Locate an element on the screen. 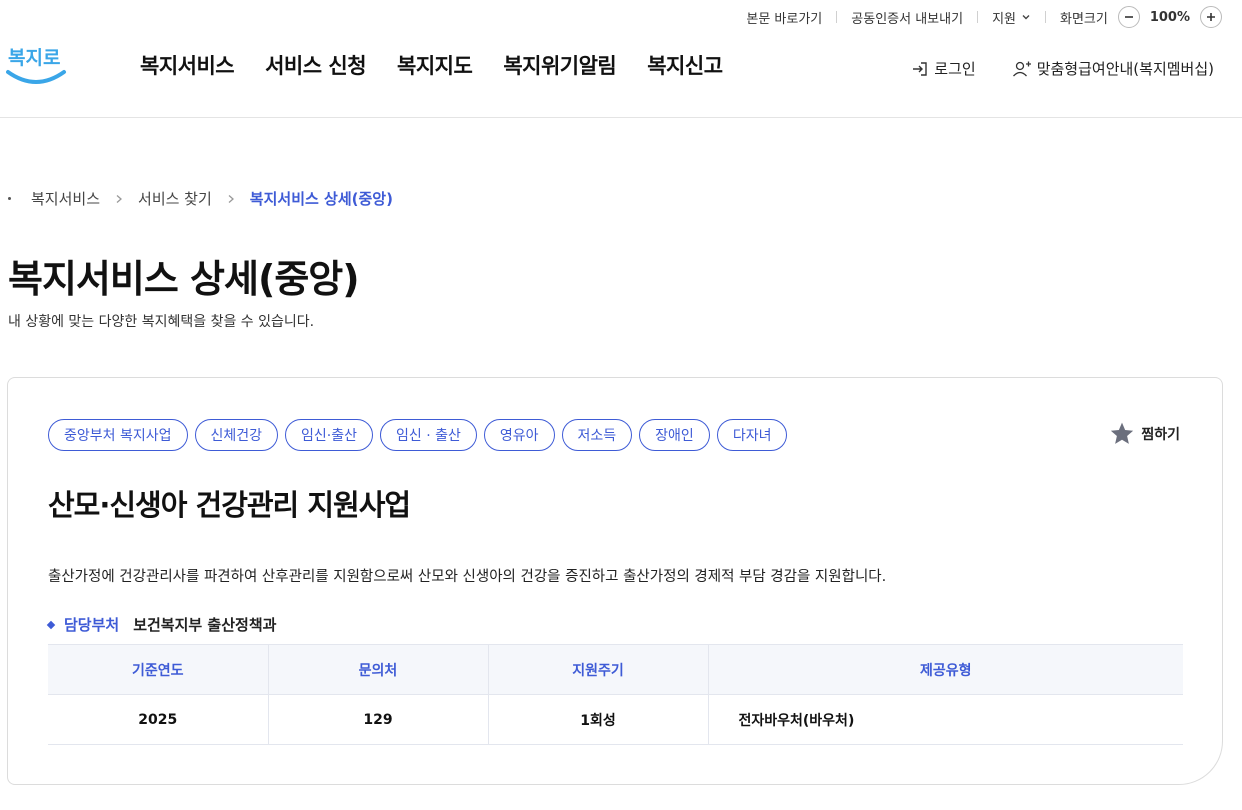  header-base-year: 기준연도 is located at coordinates (158, 669).